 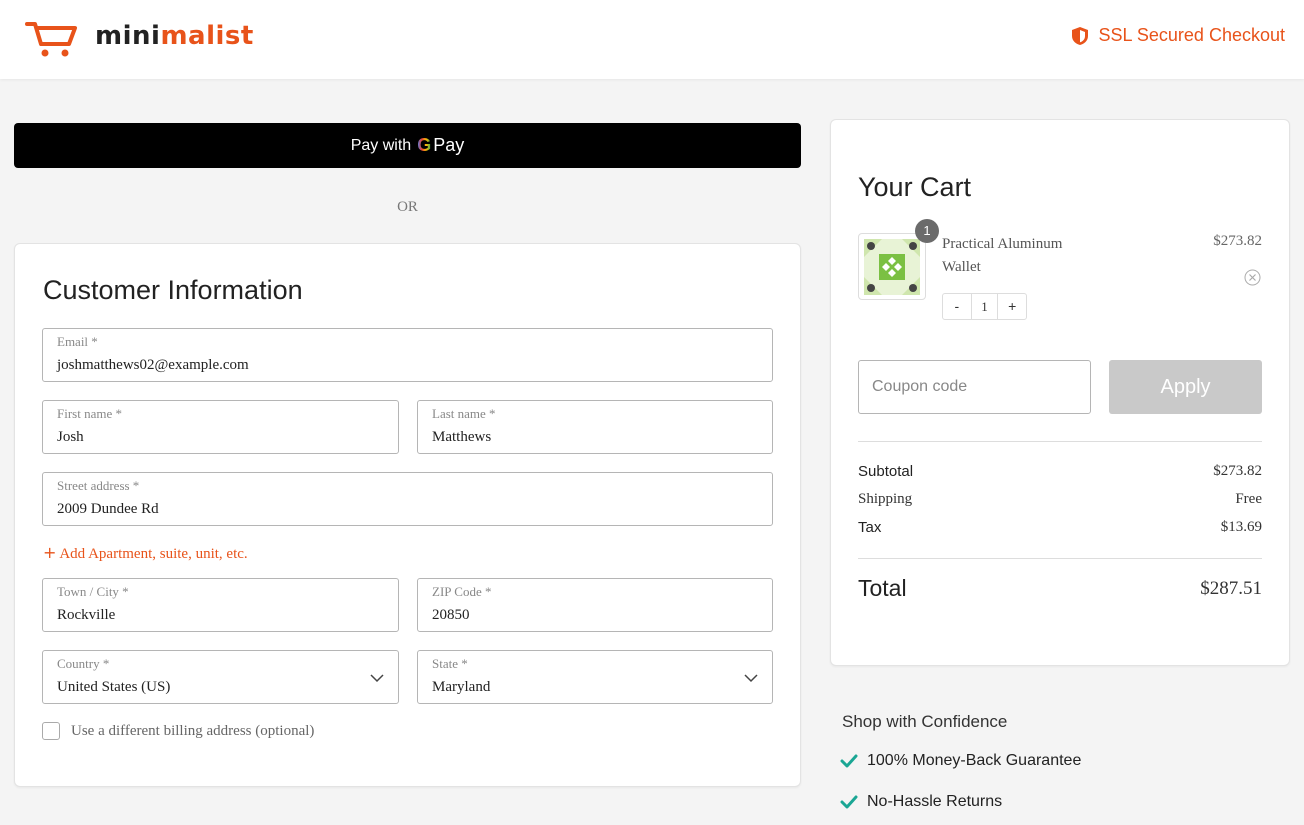 What do you see at coordinates (464, 413) in the screenshot?
I see `last-name-label: Last name *` at bounding box center [464, 413].